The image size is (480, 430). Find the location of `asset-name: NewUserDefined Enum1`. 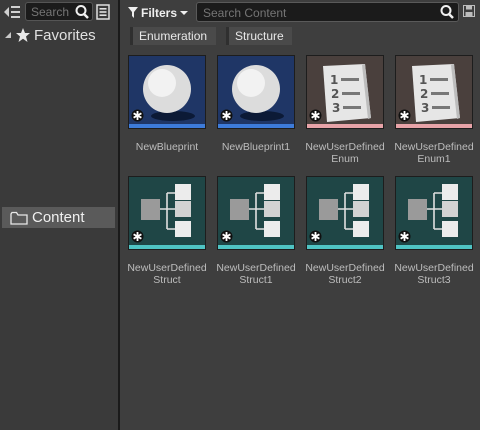

asset-name: NewUserDefined Enum1 is located at coordinates (434, 153).